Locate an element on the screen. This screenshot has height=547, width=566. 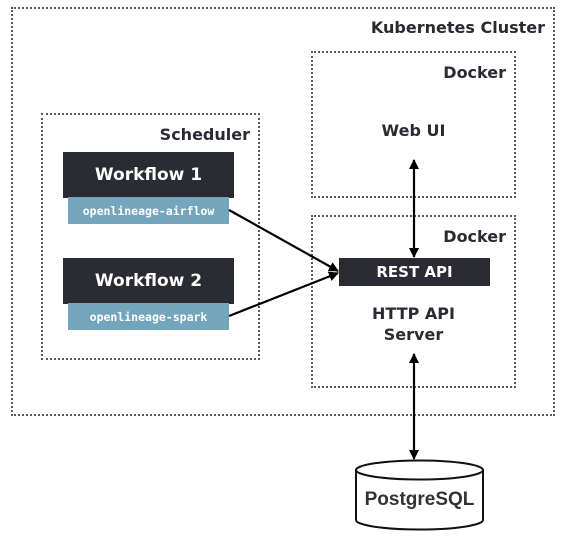
arrow-spark-to-rest-api is located at coordinates (283, 294).